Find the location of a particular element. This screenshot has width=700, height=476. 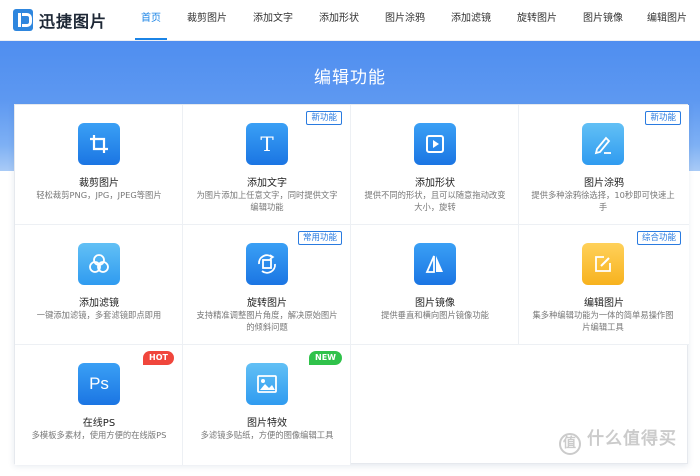

feature-desc: 提供垂直和横向图片镜像功能 is located at coordinates (435, 315).